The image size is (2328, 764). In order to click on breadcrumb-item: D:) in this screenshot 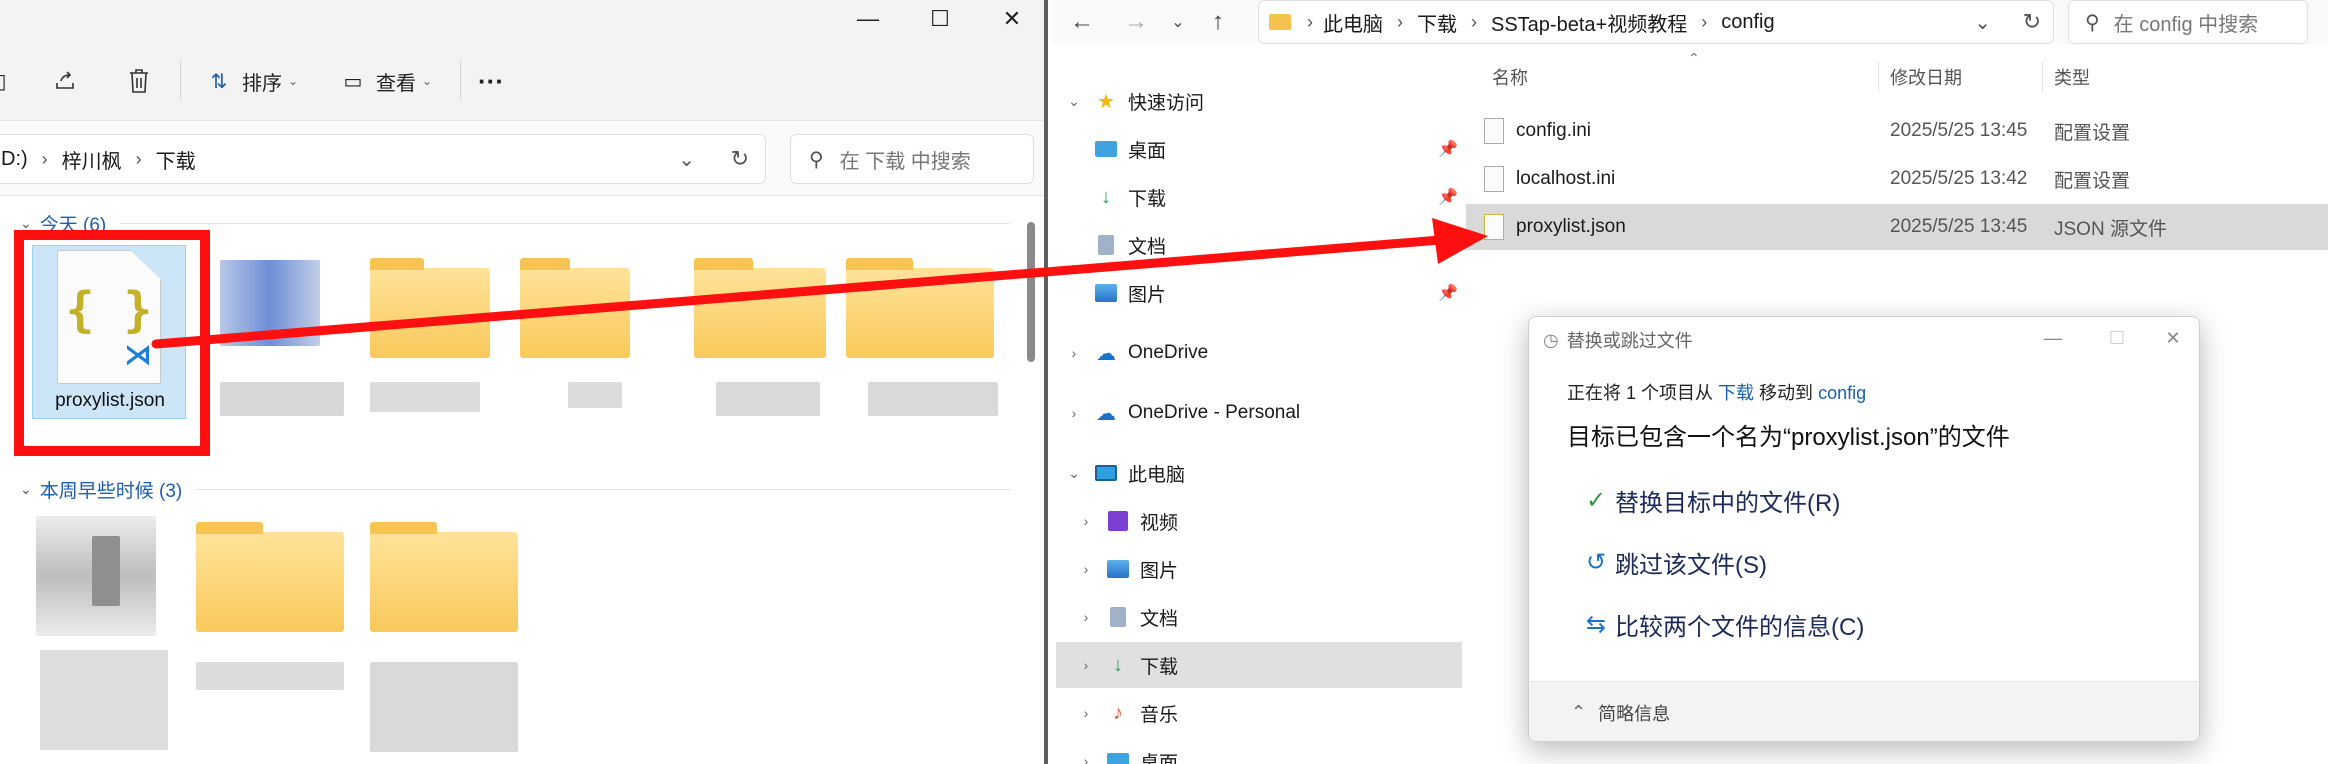, I will do `click(14, 159)`.